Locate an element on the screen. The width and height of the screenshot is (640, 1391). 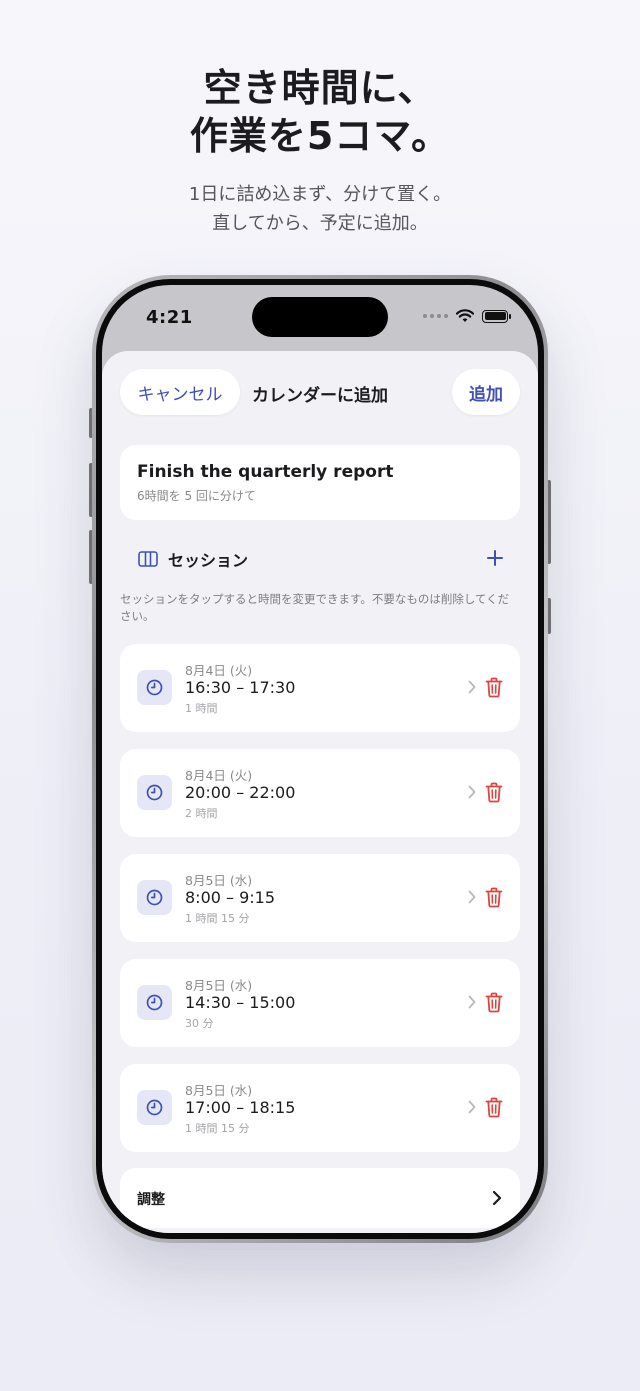
session-duration: 30 分 is located at coordinates (199, 1023).